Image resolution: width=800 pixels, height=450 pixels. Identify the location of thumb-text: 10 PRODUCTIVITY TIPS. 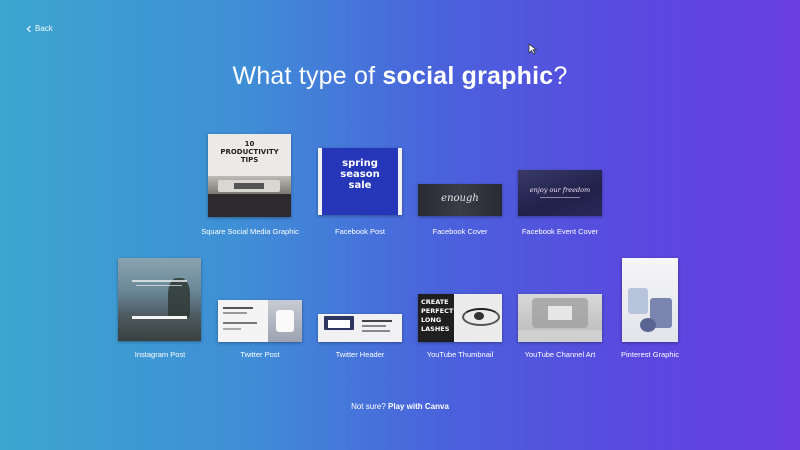
(249, 152).